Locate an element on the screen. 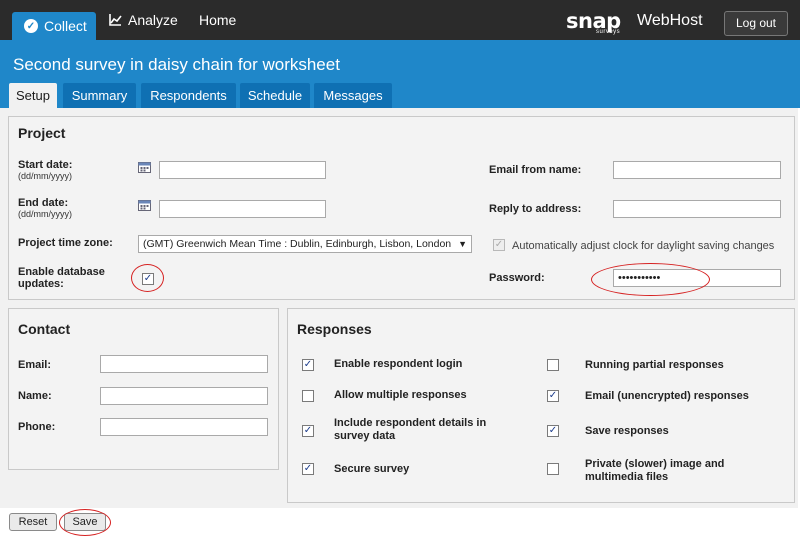 This screenshot has height=537, width=800. contact-name-input is located at coordinates (184, 396).